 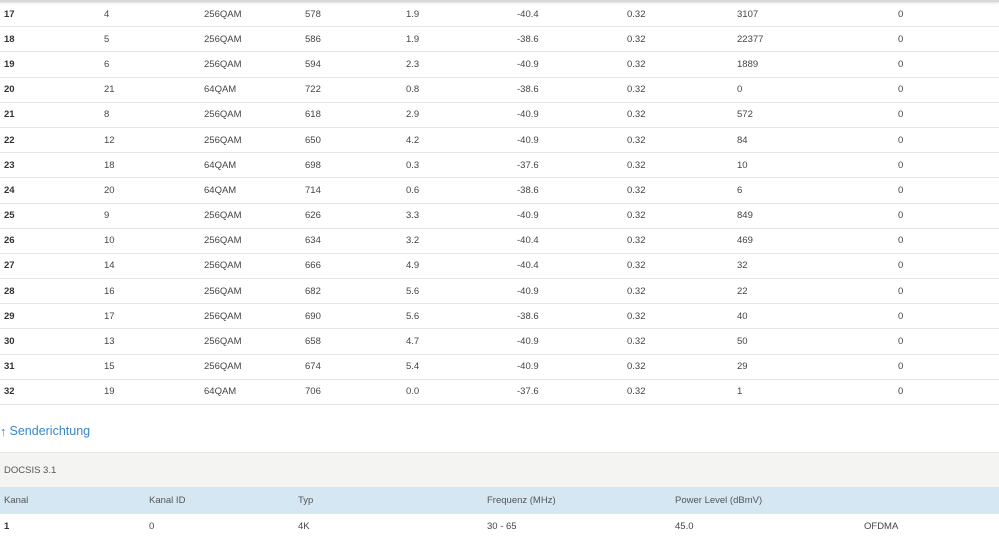 What do you see at coordinates (461, 291) in the screenshot?
I see `cell-snr: 5.6` at bounding box center [461, 291].